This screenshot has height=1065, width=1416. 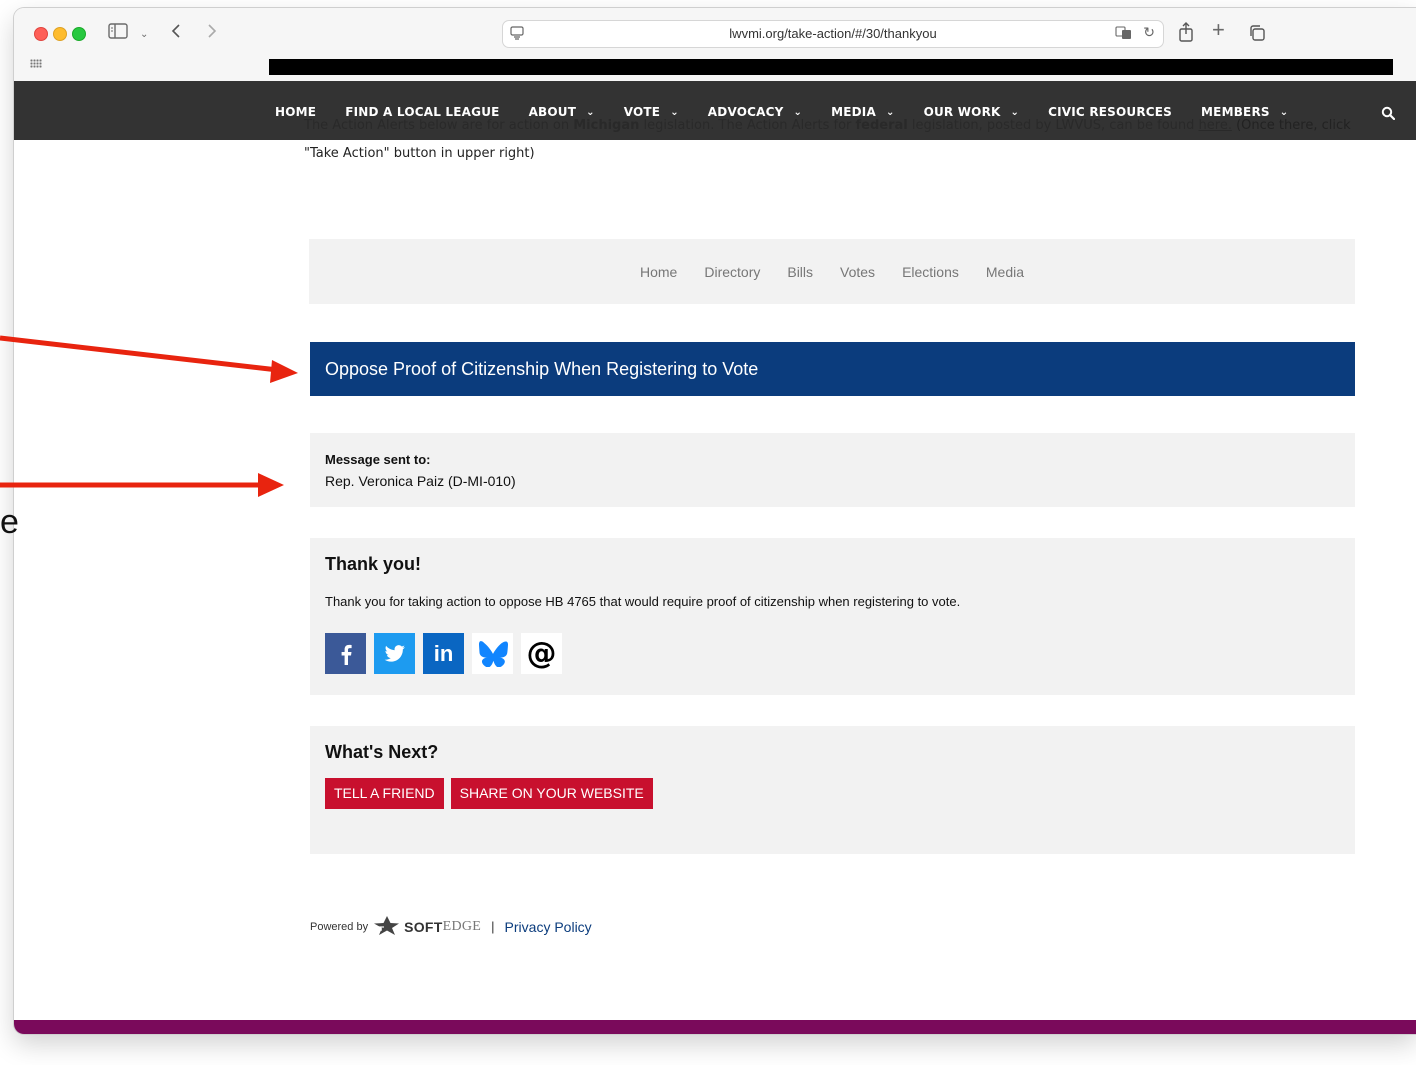 What do you see at coordinates (139, 354) in the screenshot?
I see `annotation-arrow-shaft` at bounding box center [139, 354].